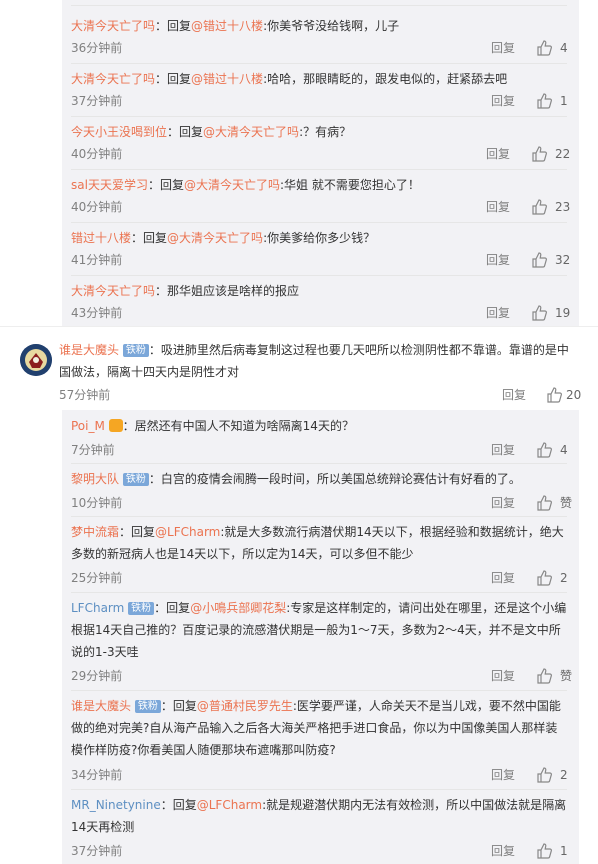 This screenshot has width=598, height=864. Describe the element at coordinates (564, 48) in the screenshot. I see `like-count: 4` at that location.